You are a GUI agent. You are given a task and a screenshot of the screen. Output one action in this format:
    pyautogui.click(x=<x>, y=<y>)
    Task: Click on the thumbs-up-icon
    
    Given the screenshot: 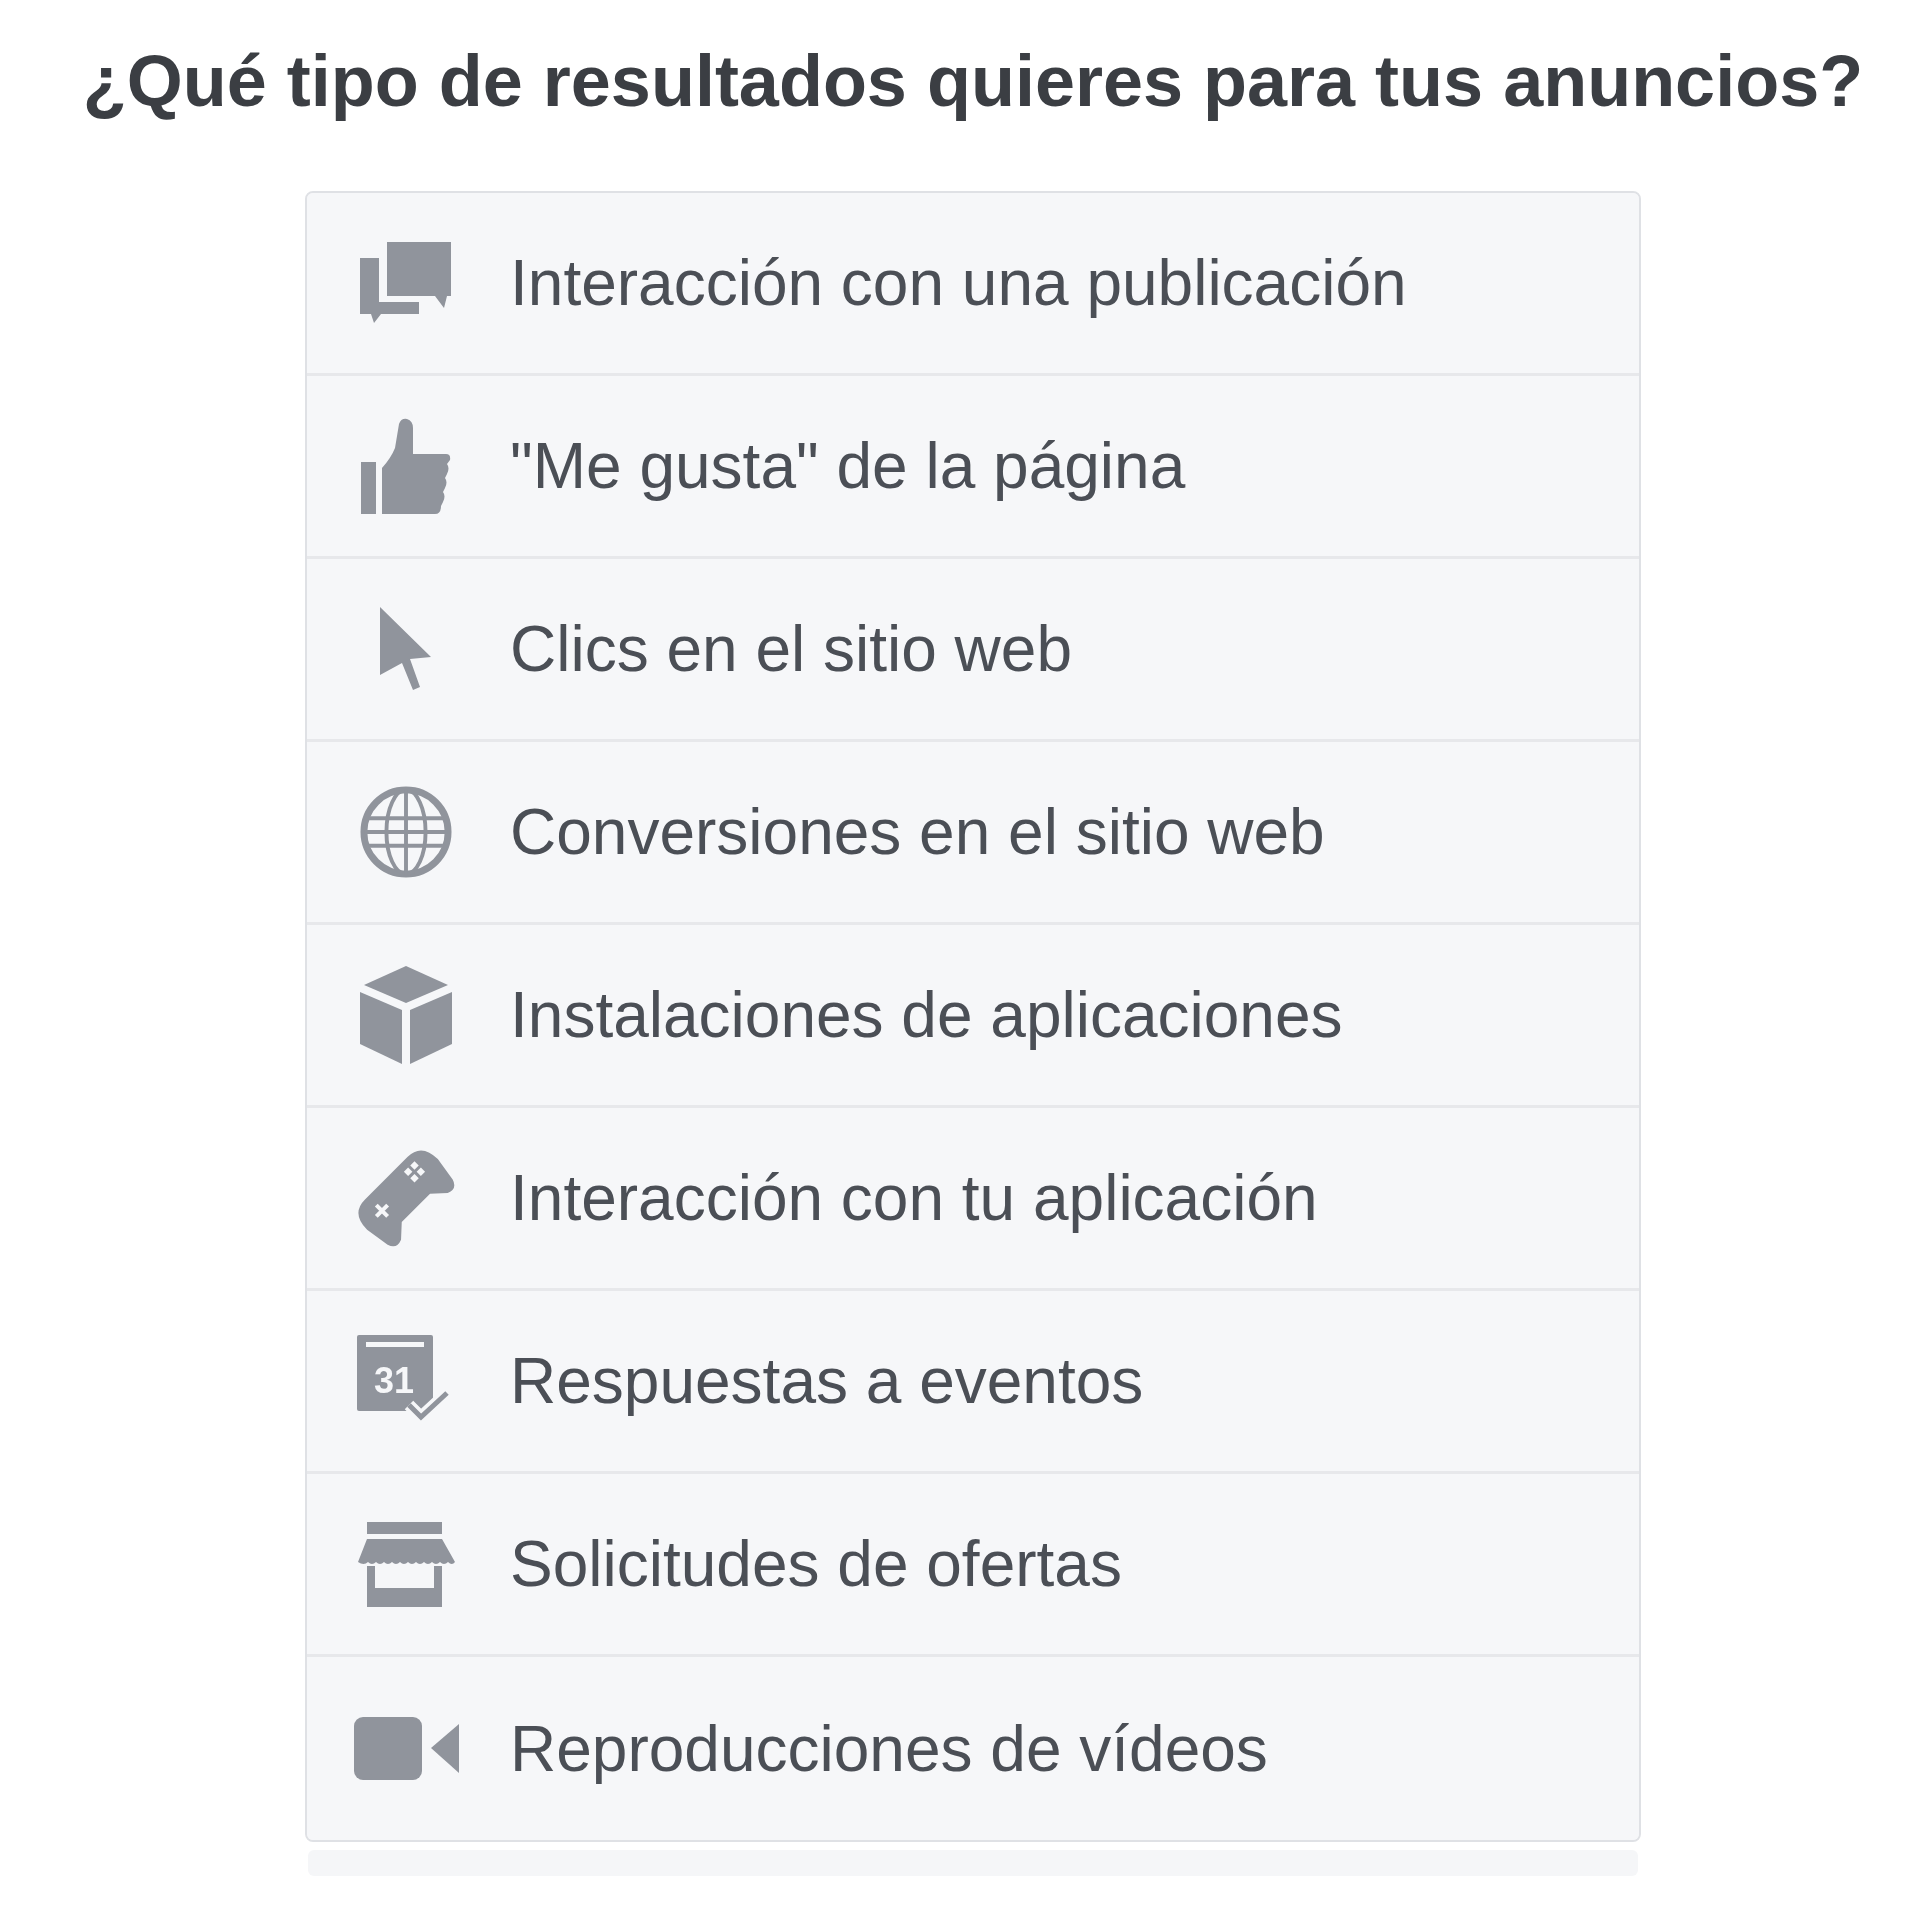 What is the action you would take?
    pyautogui.click(x=406, y=466)
    